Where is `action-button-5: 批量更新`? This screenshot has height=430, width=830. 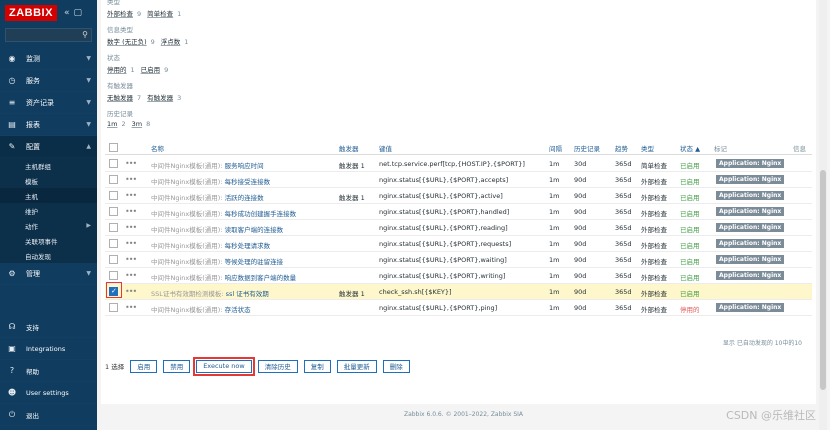
action-button-5: 批量更新 is located at coordinates (356, 366).